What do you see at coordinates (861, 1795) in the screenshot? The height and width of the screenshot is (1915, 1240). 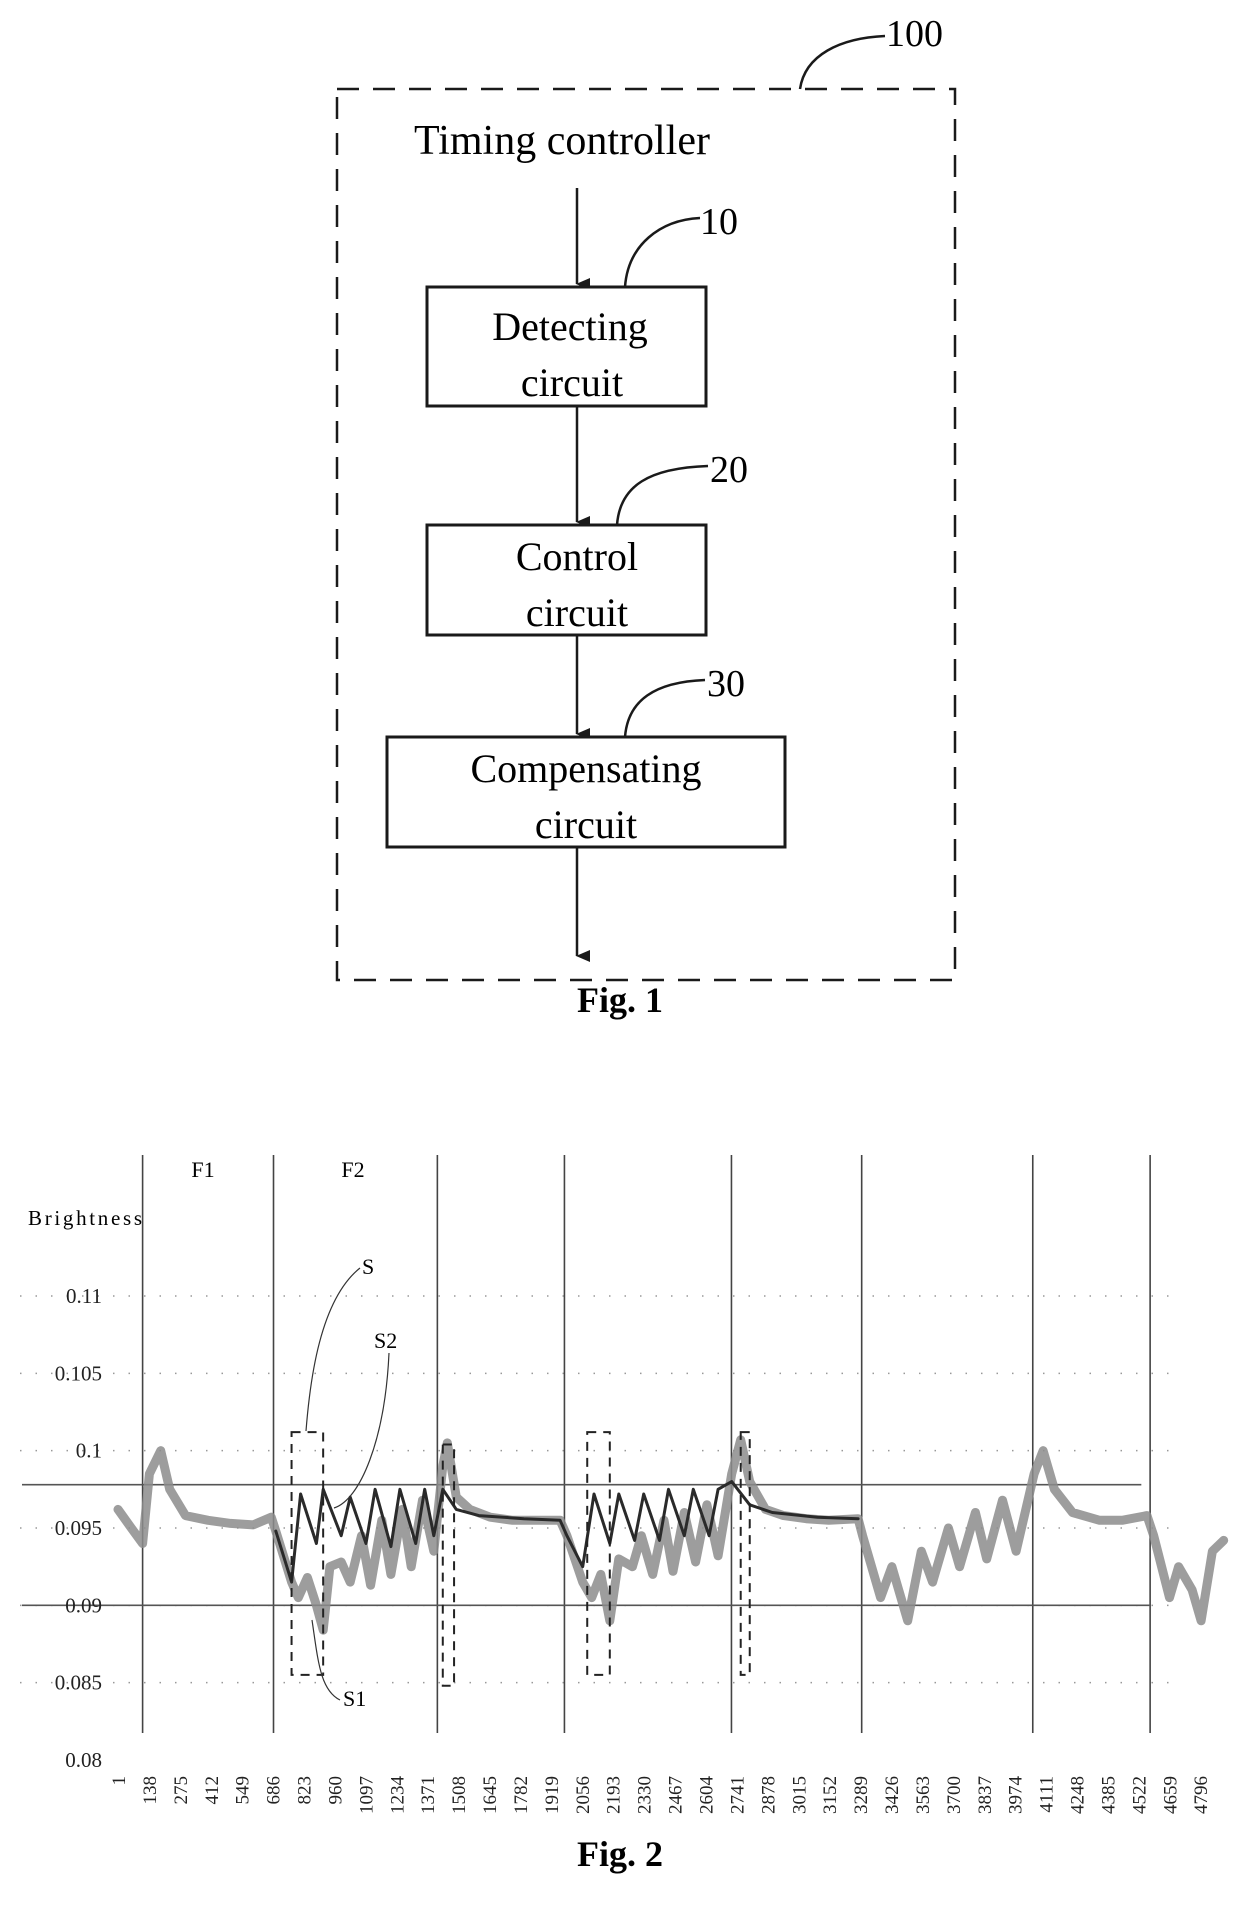 I see `x-tick-label: 3289` at bounding box center [861, 1795].